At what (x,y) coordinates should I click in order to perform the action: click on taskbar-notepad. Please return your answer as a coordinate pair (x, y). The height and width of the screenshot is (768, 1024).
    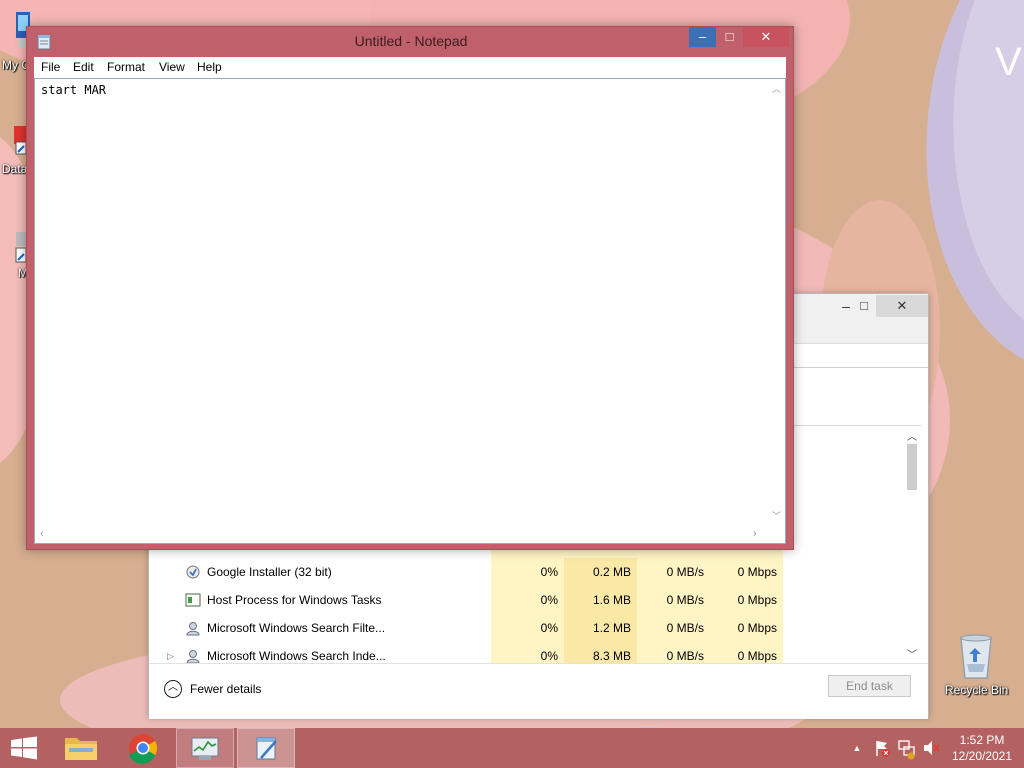
    Looking at the image, I should click on (266, 748).